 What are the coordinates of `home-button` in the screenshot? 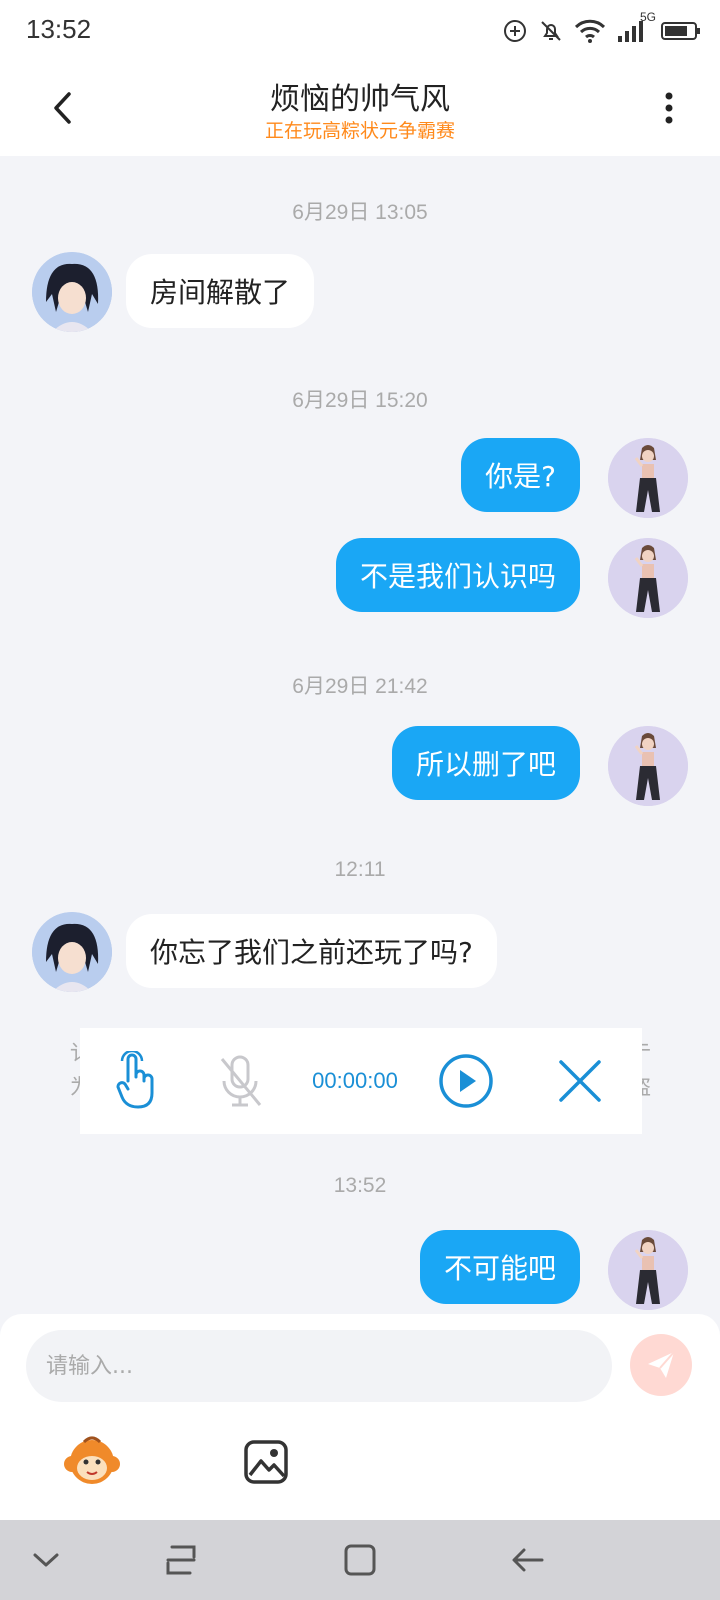 It's located at (360, 1560).